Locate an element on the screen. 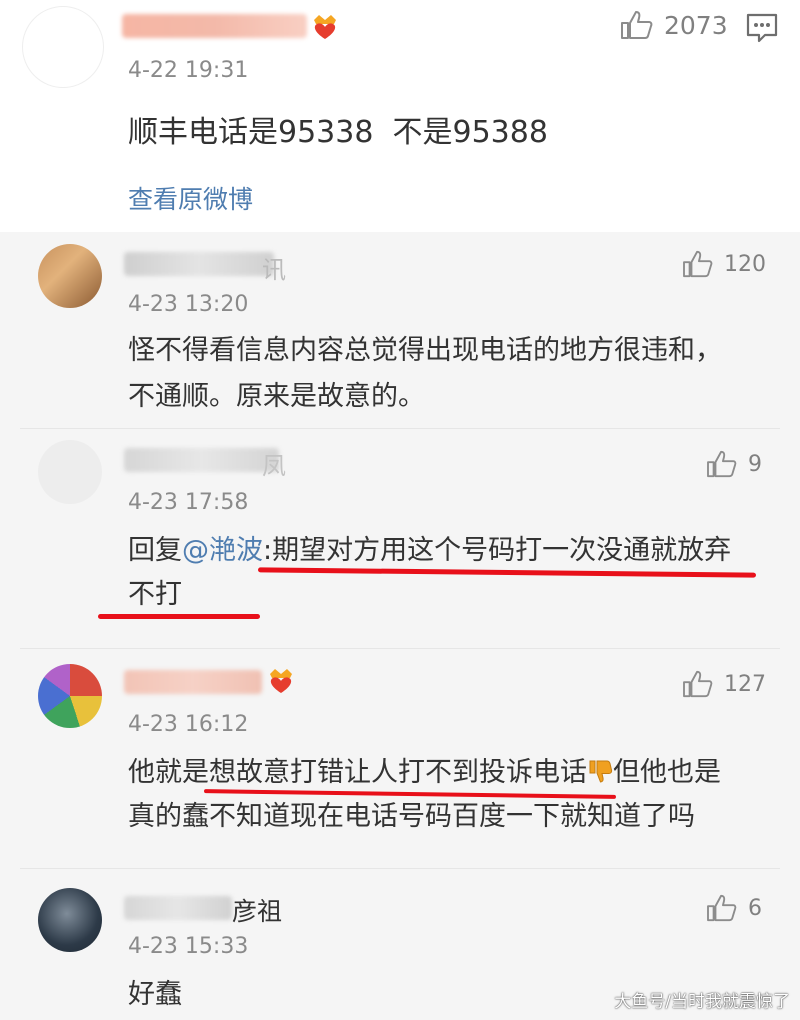 The width and height of the screenshot is (800, 1020). mention-link: @滟波 is located at coordinates (222, 550).